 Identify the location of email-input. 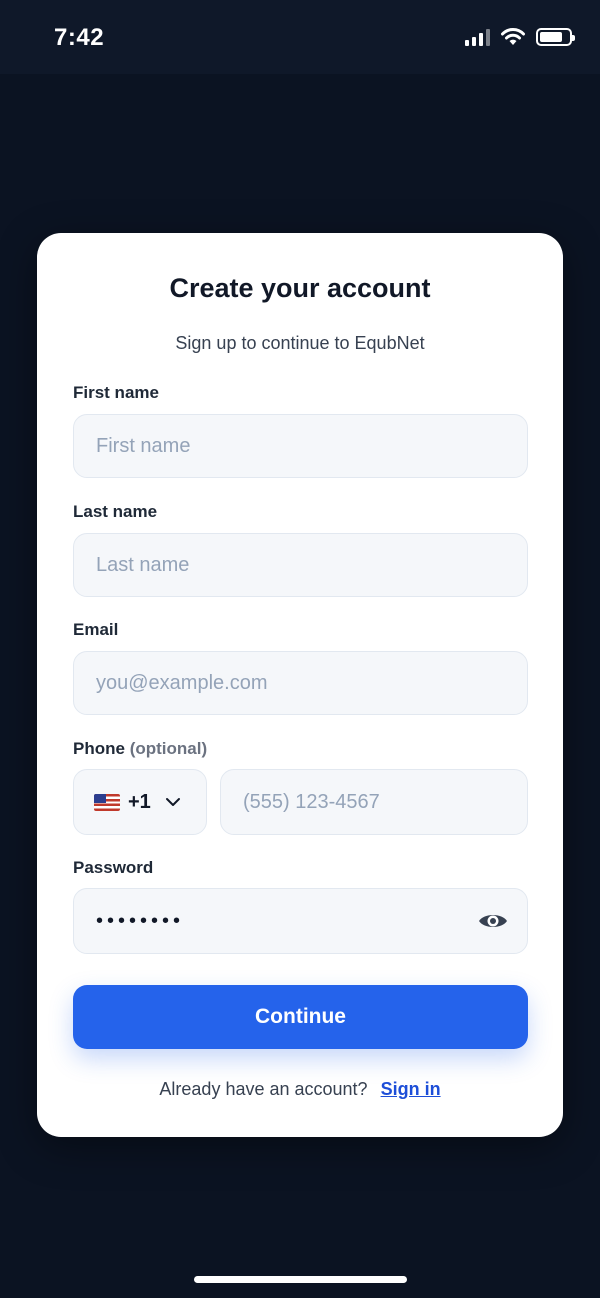
(300, 683).